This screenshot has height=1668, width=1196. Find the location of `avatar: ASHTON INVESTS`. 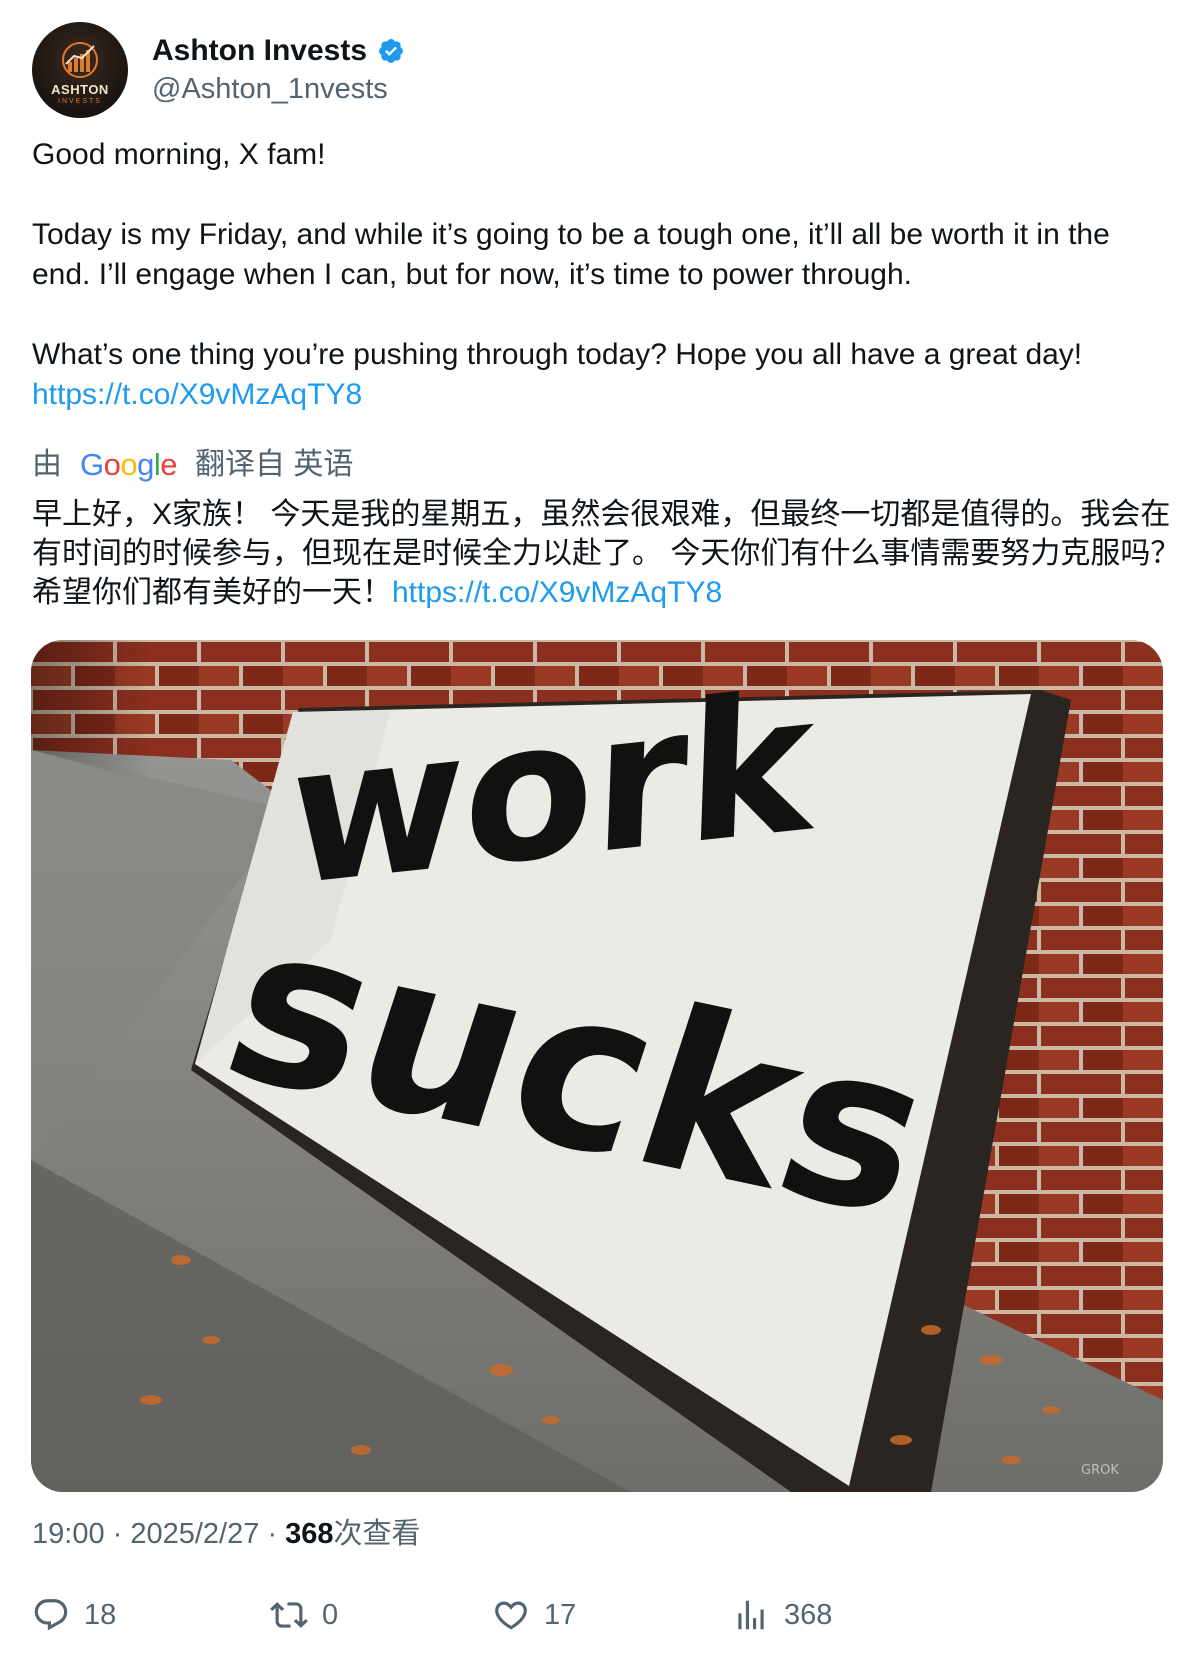

avatar: ASHTON INVESTS is located at coordinates (80, 70).